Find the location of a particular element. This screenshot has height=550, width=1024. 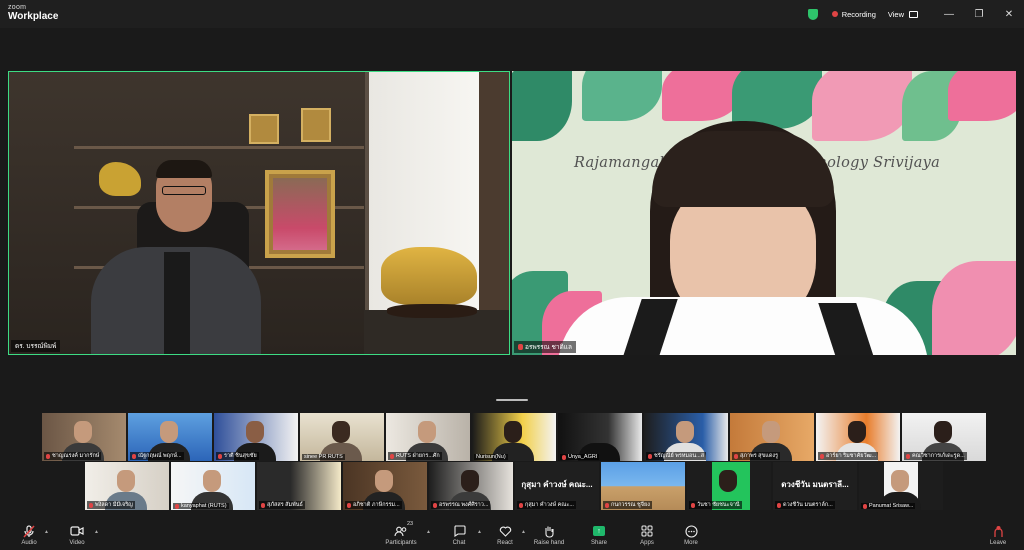

share-label: Share is located at coordinates (598, 543).